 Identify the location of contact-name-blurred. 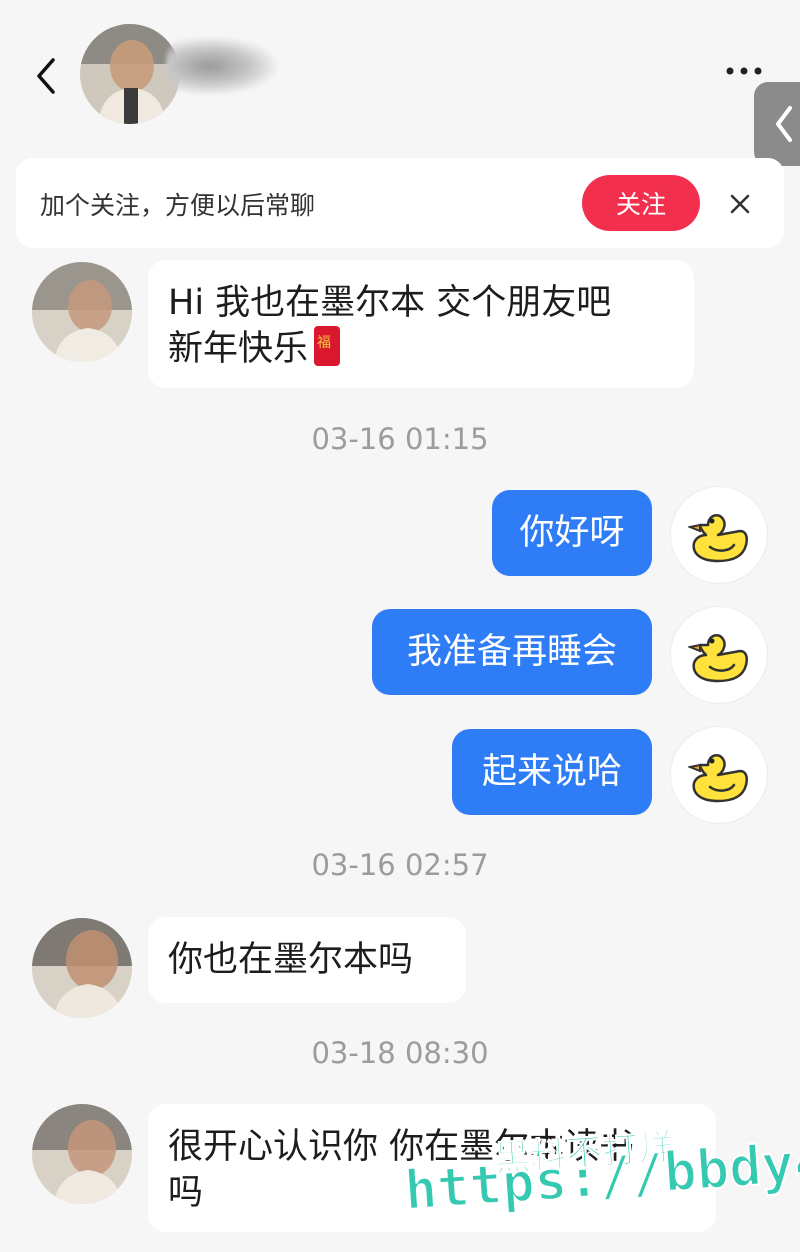
(221, 66).